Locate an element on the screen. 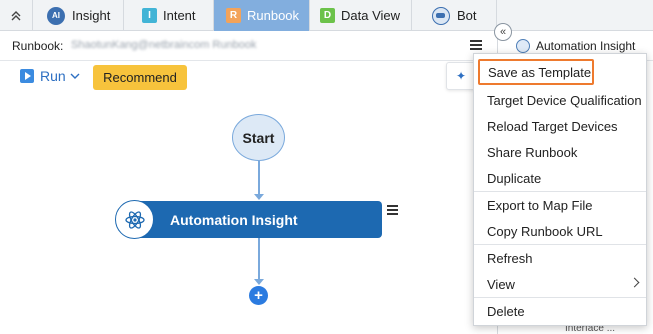 This screenshot has height=334, width=653. menu-item-label: View is located at coordinates (501, 284).